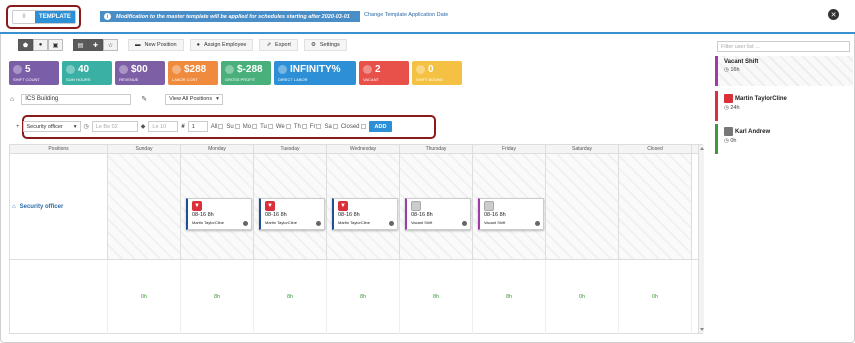  I want to click on stat-shift-bound: 0 SHIFT BOUND, so click(437, 73).